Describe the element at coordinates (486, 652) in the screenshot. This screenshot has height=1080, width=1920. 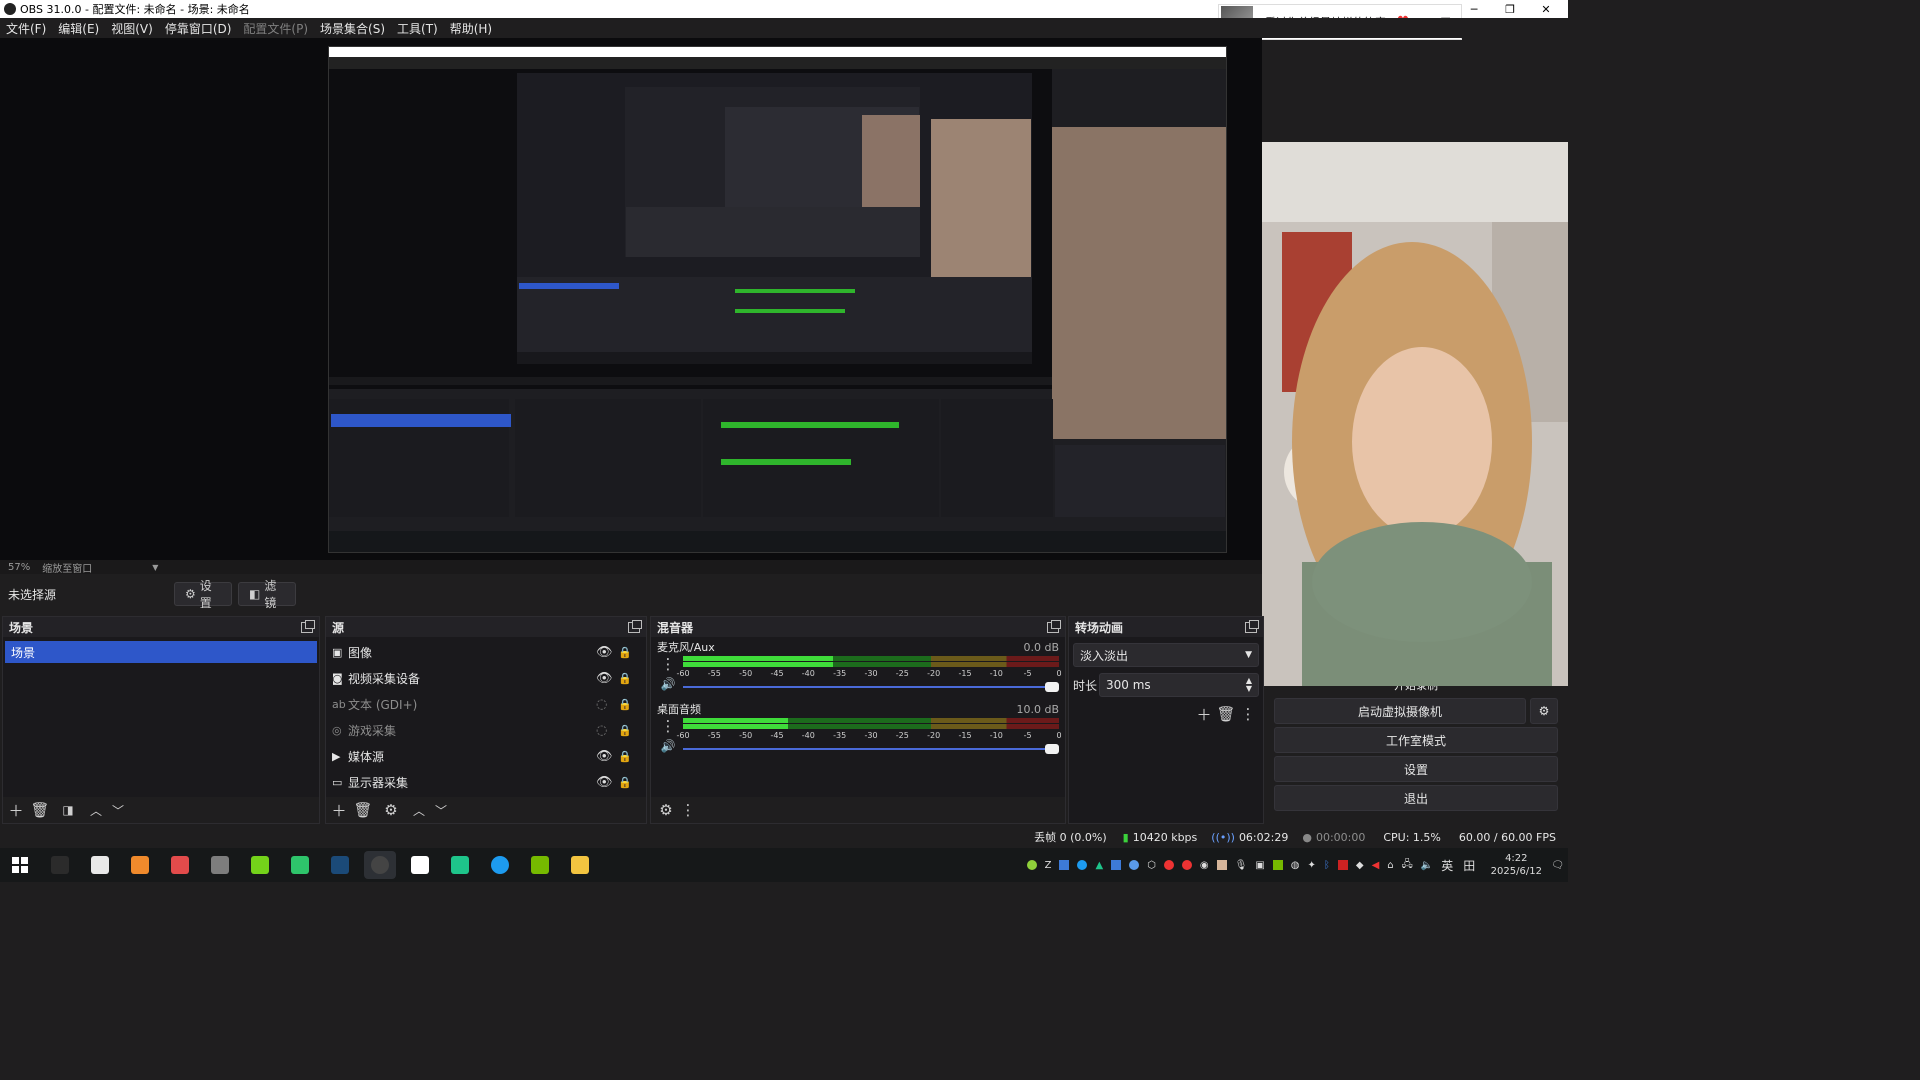
I see `source-item: ▣ 图像 👁 🔒` at that location.